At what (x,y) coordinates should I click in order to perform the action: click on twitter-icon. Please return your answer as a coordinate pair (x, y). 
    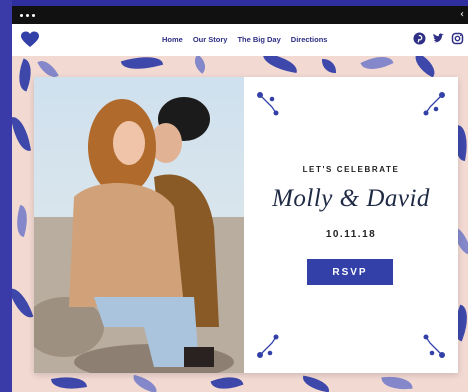
    Looking at the image, I should click on (438, 38).